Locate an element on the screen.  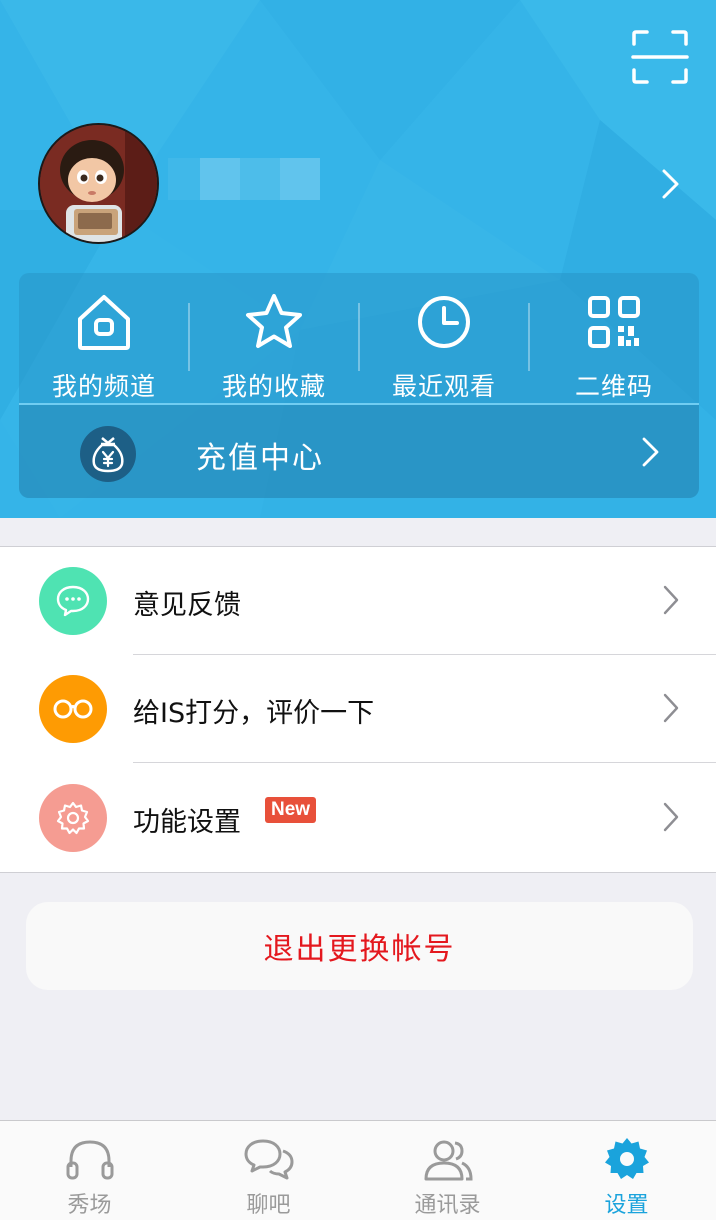
quick-action-my-channel: 我的频道 is located at coordinates (104, 338).